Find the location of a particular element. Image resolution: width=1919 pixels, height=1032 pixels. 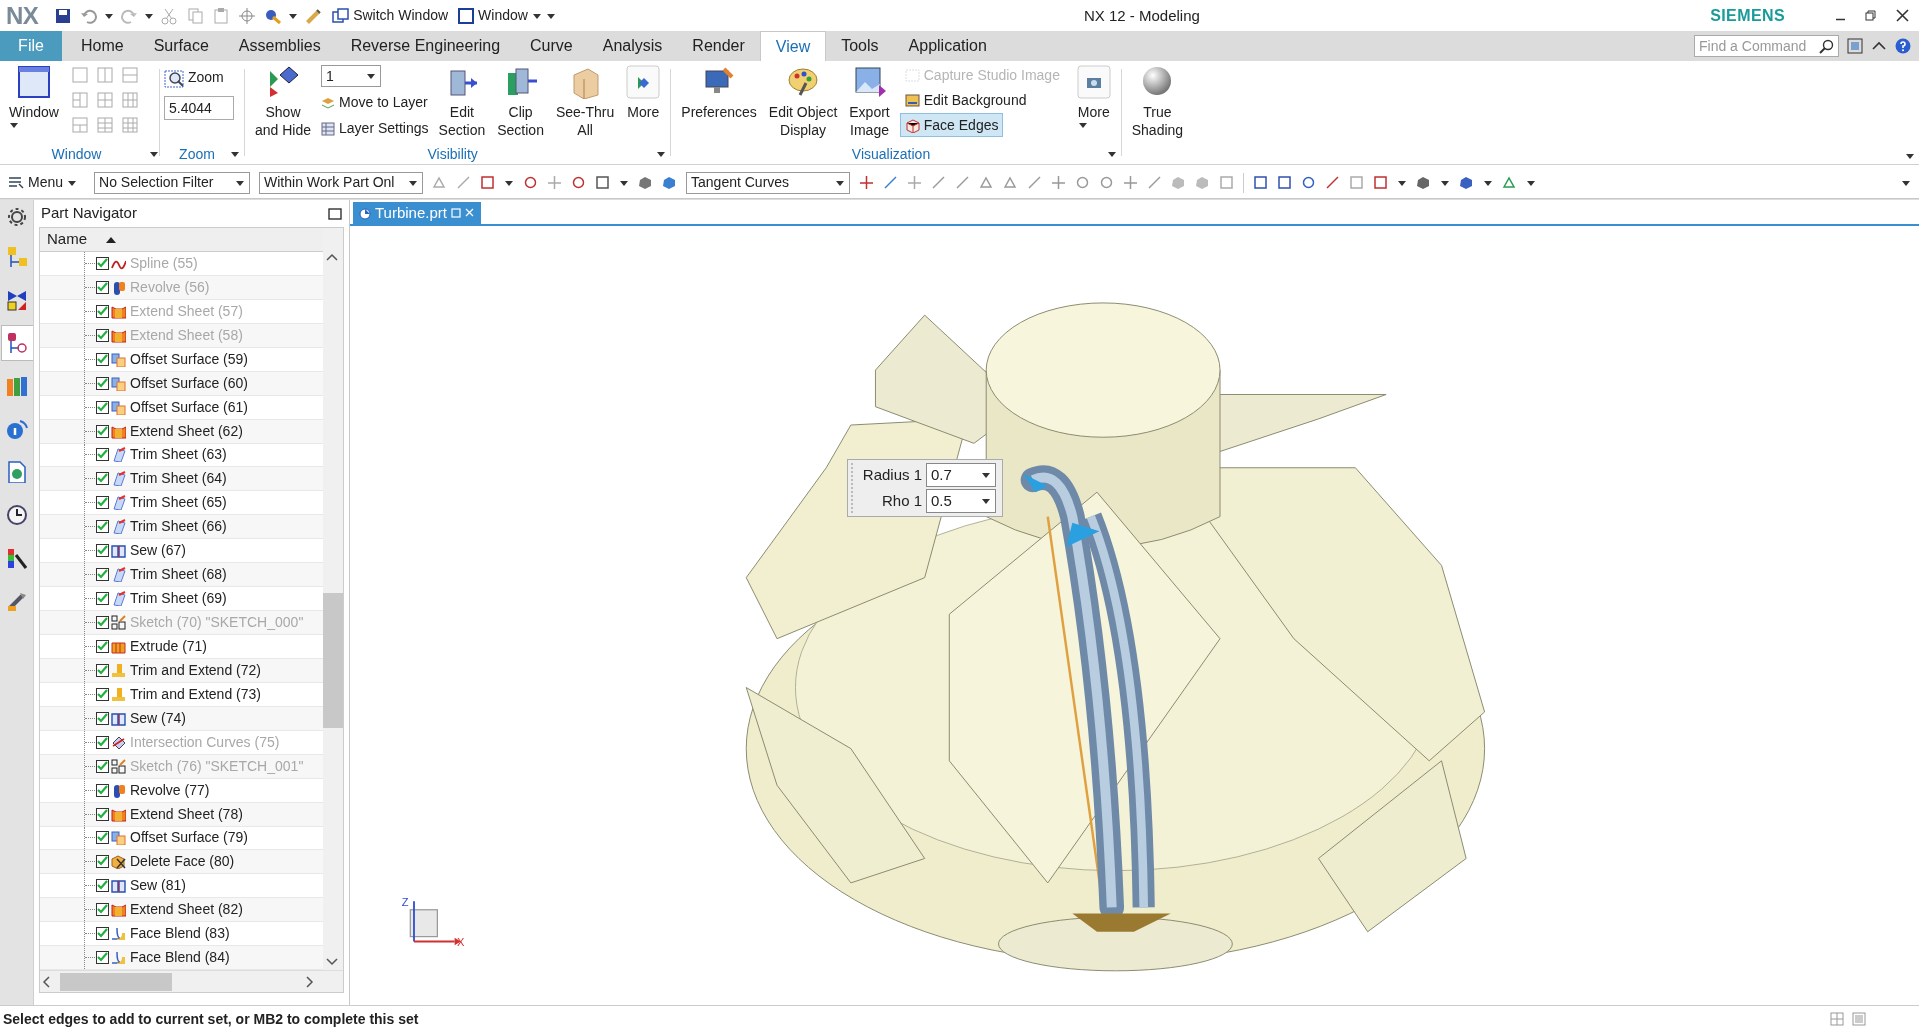

ribbon-tab: Render is located at coordinates (718, 46).